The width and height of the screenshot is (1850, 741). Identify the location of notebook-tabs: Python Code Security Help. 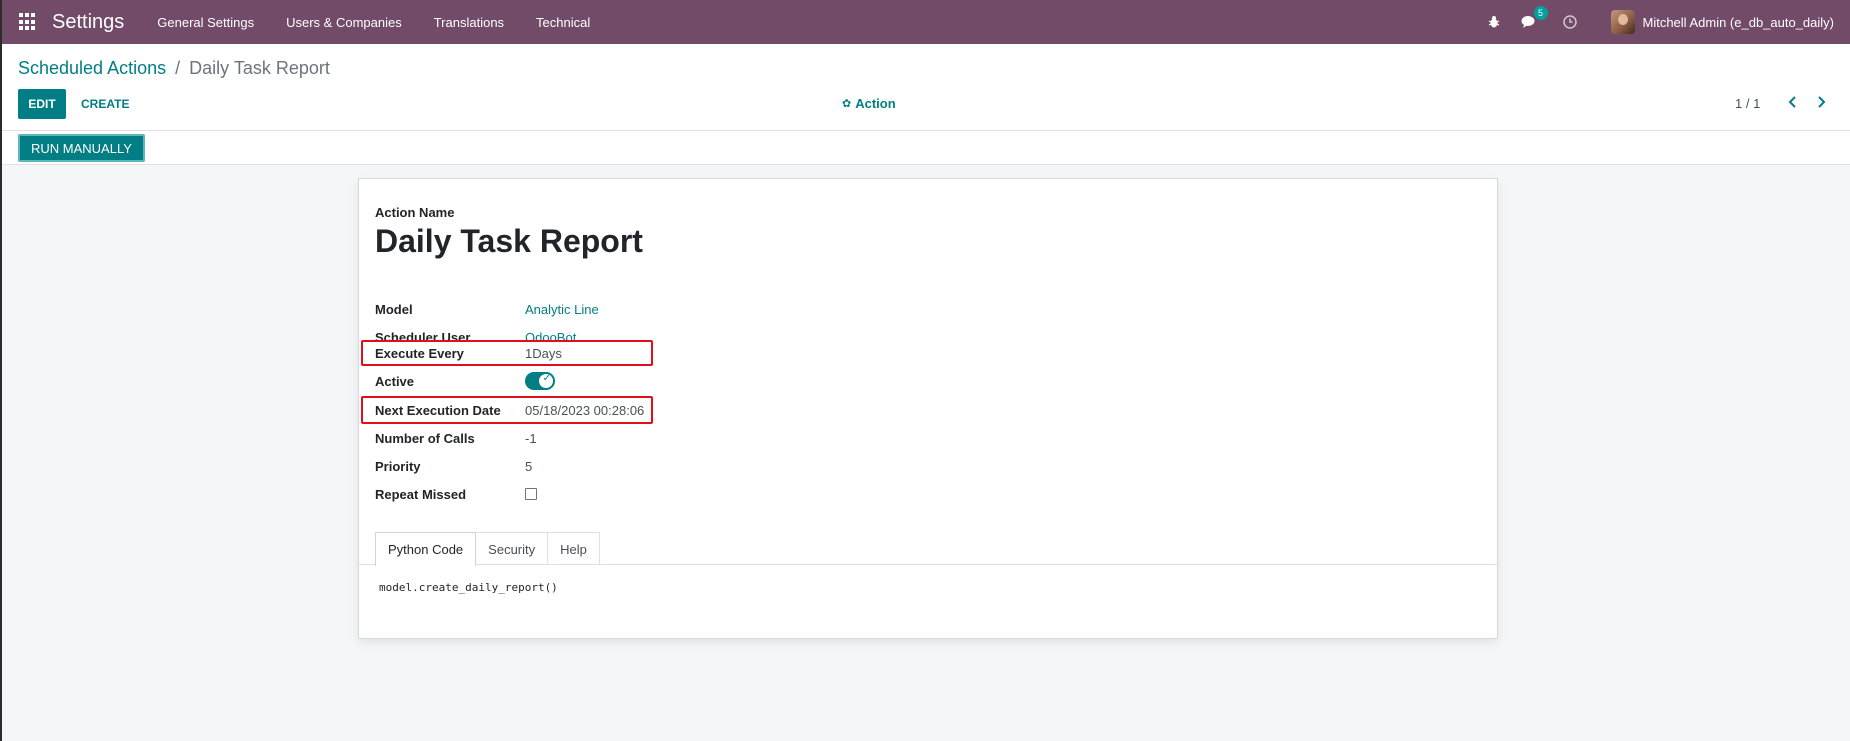
(487, 549).